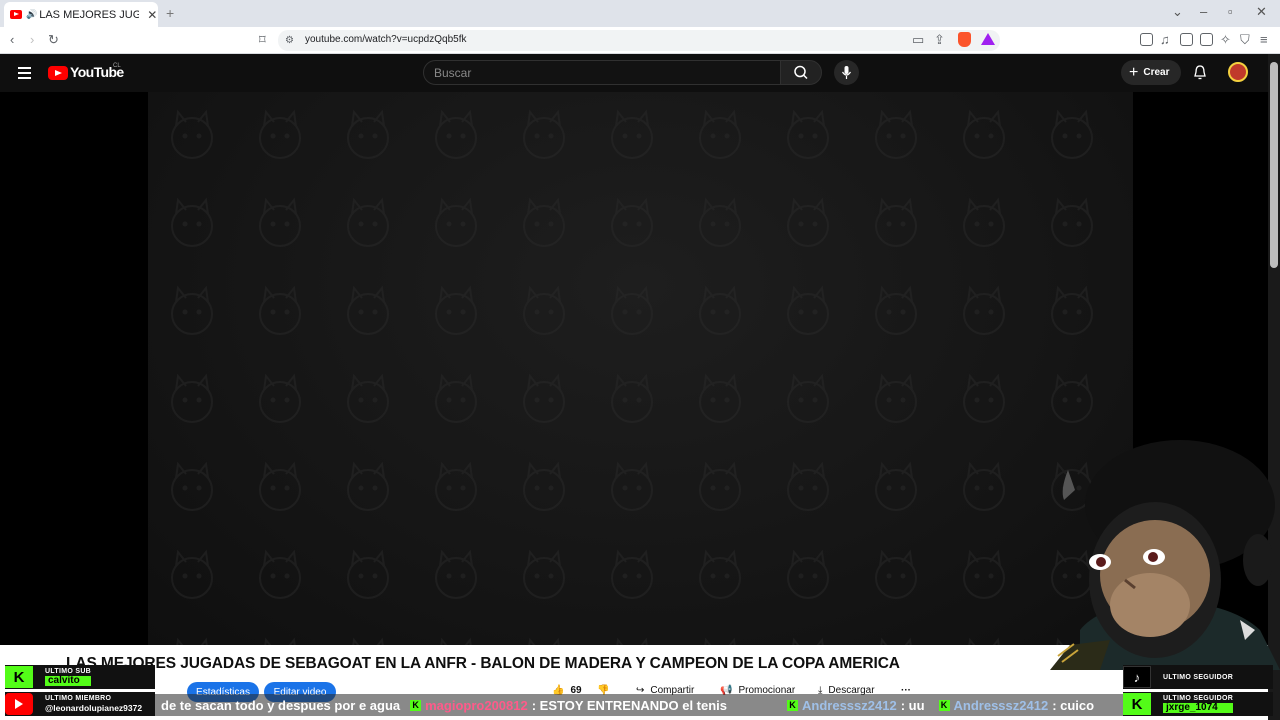 Image resolution: width=1280 pixels, height=720 pixels. What do you see at coordinates (32, 14) in the screenshot?
I see `speaker-icon: 🔊` at bounding box center [32, 14].